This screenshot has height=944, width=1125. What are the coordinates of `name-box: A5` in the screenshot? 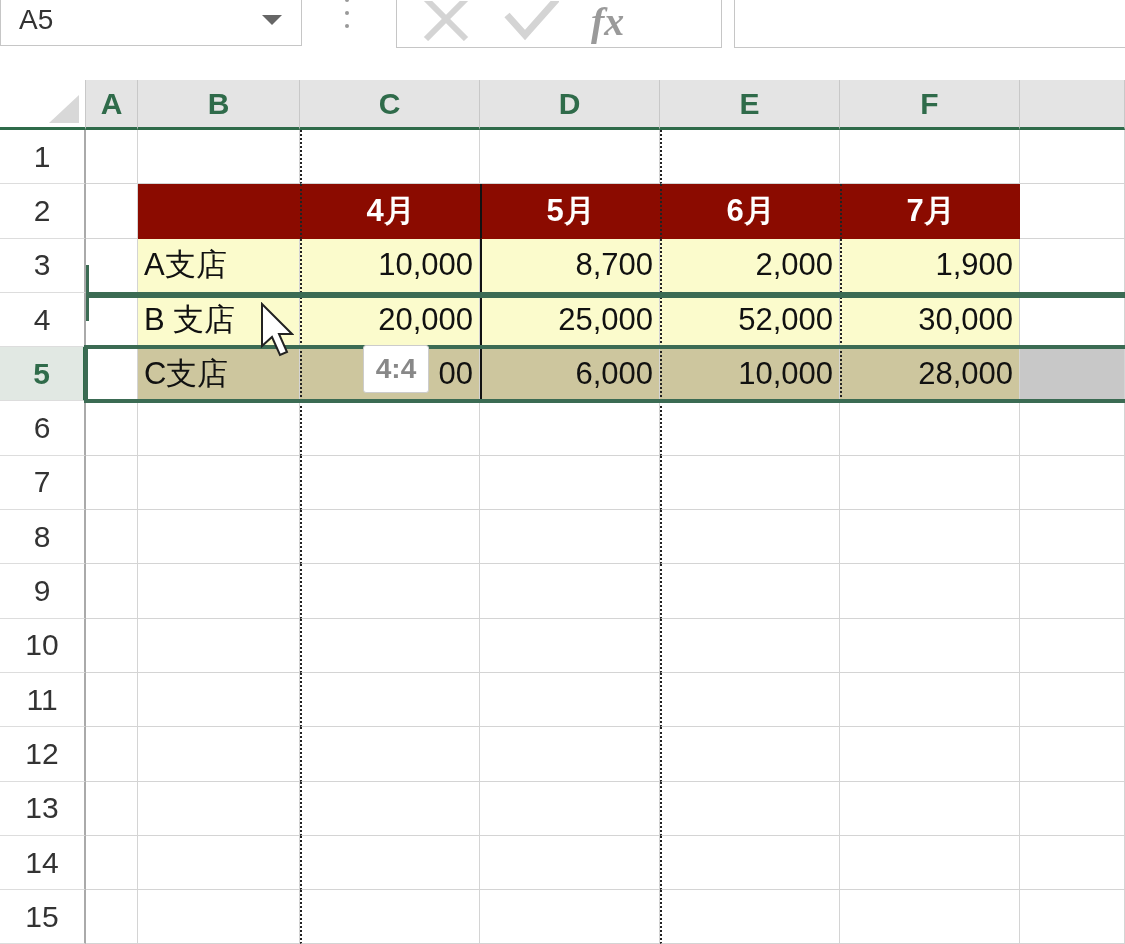 It's located at (151, 23).